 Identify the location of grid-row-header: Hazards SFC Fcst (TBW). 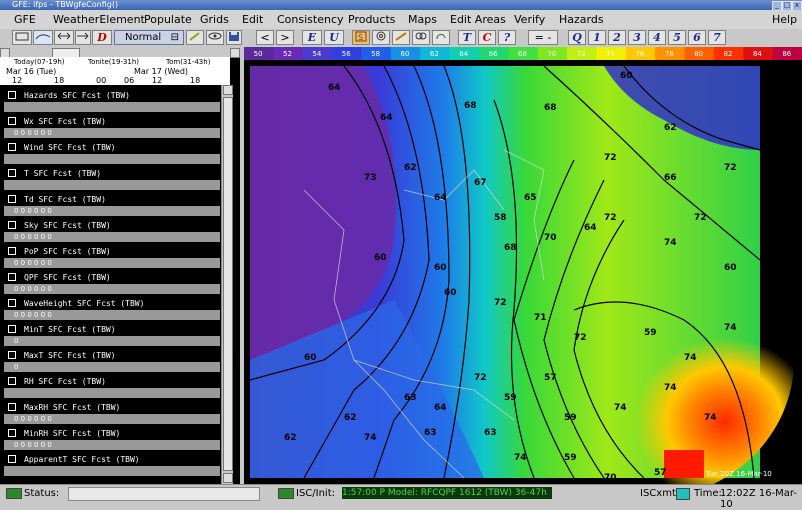
(112, 95).